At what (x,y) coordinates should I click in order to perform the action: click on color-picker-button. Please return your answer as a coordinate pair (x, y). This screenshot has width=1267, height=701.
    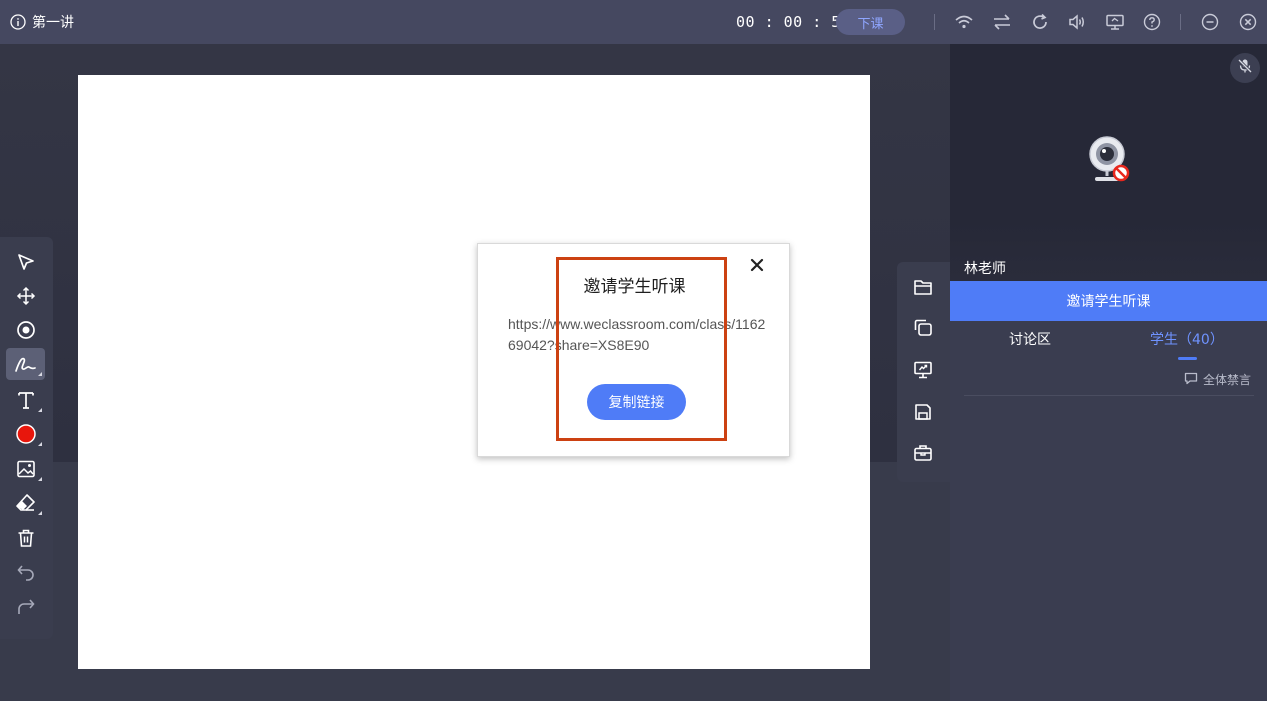
    Looking at the image, I should click on (25, 434).